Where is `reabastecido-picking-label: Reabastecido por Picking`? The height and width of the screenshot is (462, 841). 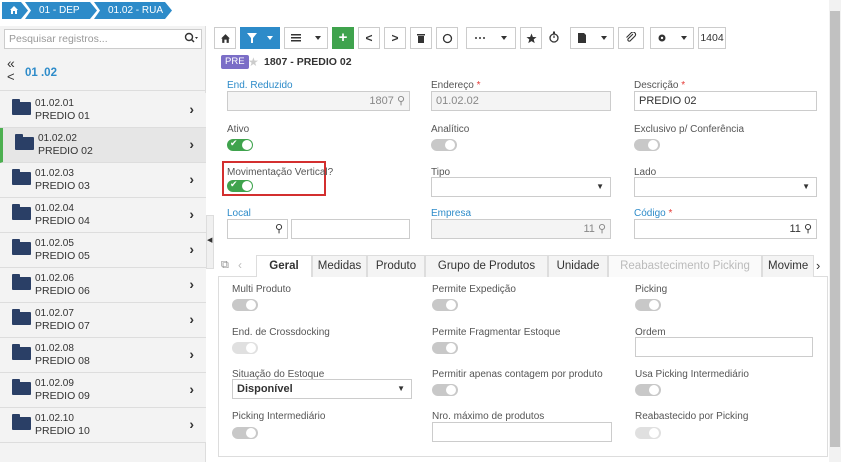
reabastecido-picking-label: Reabastecido por Picking is located at coordinates (692, 416).